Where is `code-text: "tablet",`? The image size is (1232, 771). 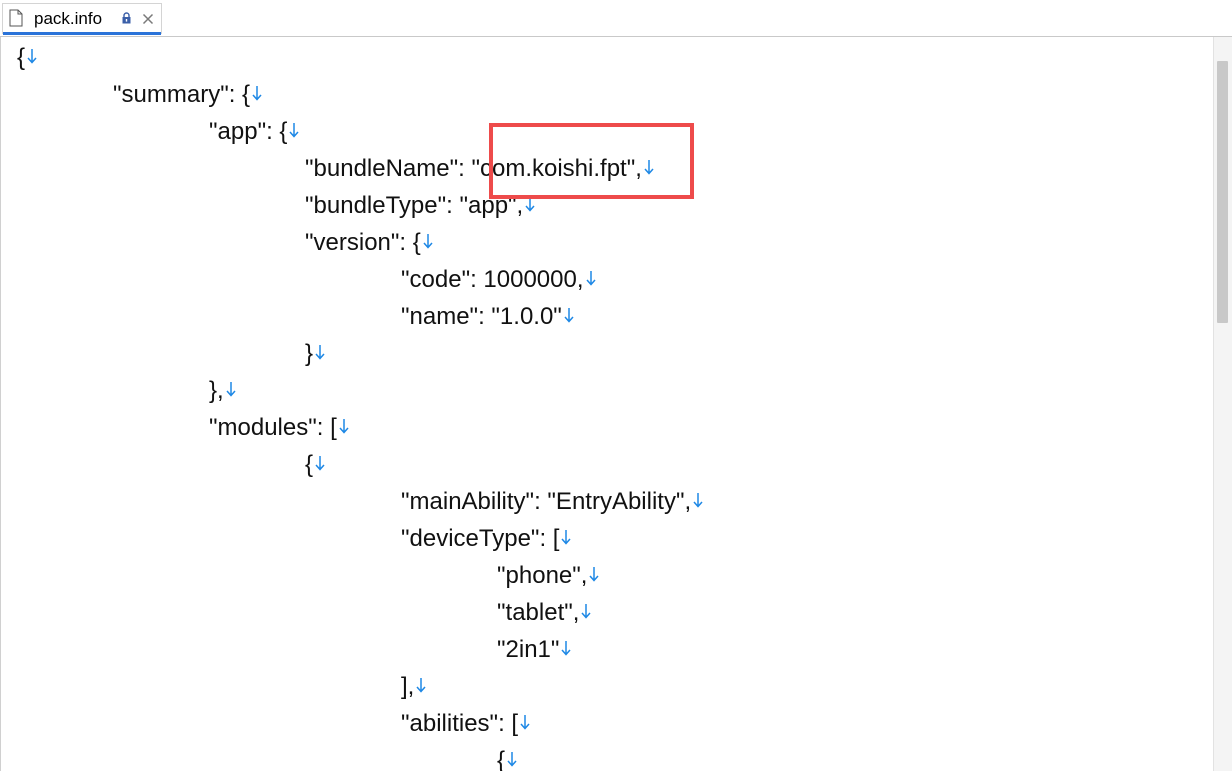
code-text: "tablet", is located at coordinates (538, 612).